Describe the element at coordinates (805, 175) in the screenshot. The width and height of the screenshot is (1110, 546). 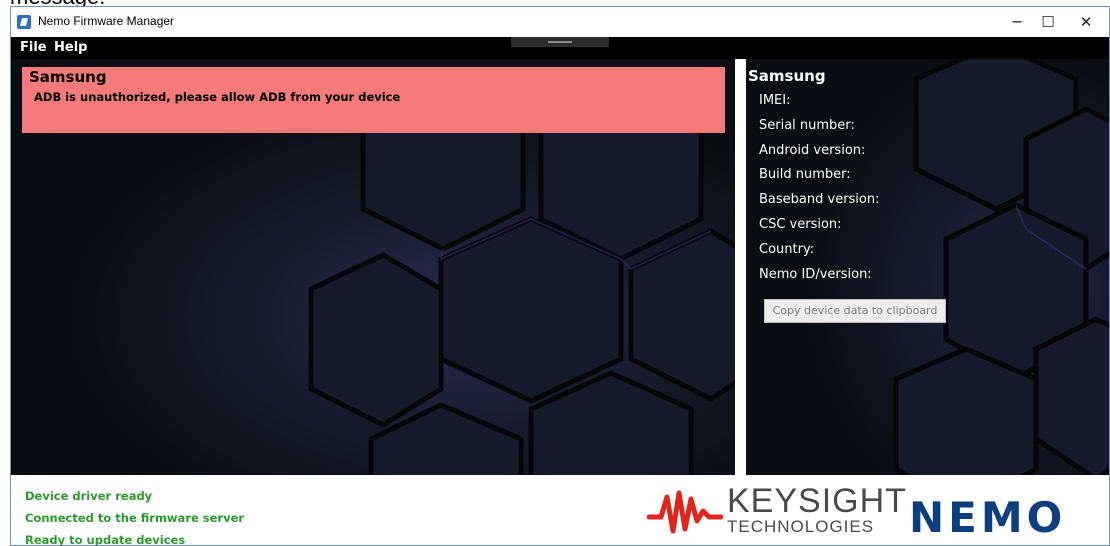
I see `info-build-number-label: Build number:` at that location.